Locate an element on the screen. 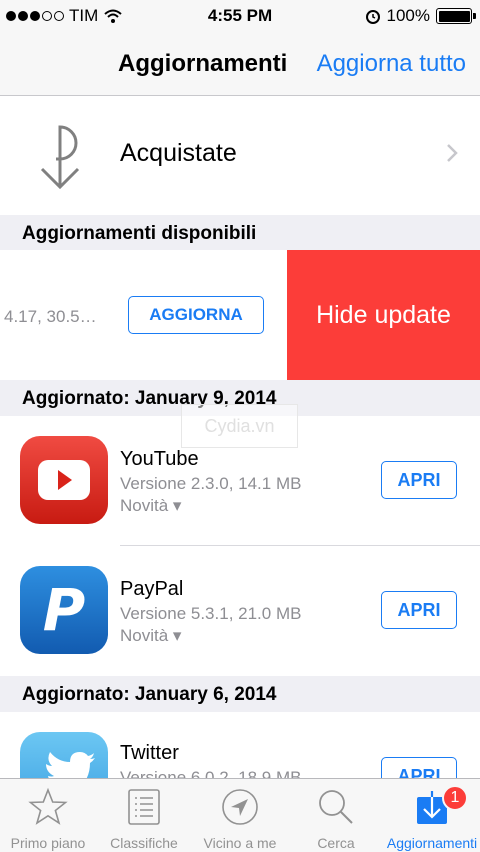  updates-badge: 1 is located at coordinates (455, 798).